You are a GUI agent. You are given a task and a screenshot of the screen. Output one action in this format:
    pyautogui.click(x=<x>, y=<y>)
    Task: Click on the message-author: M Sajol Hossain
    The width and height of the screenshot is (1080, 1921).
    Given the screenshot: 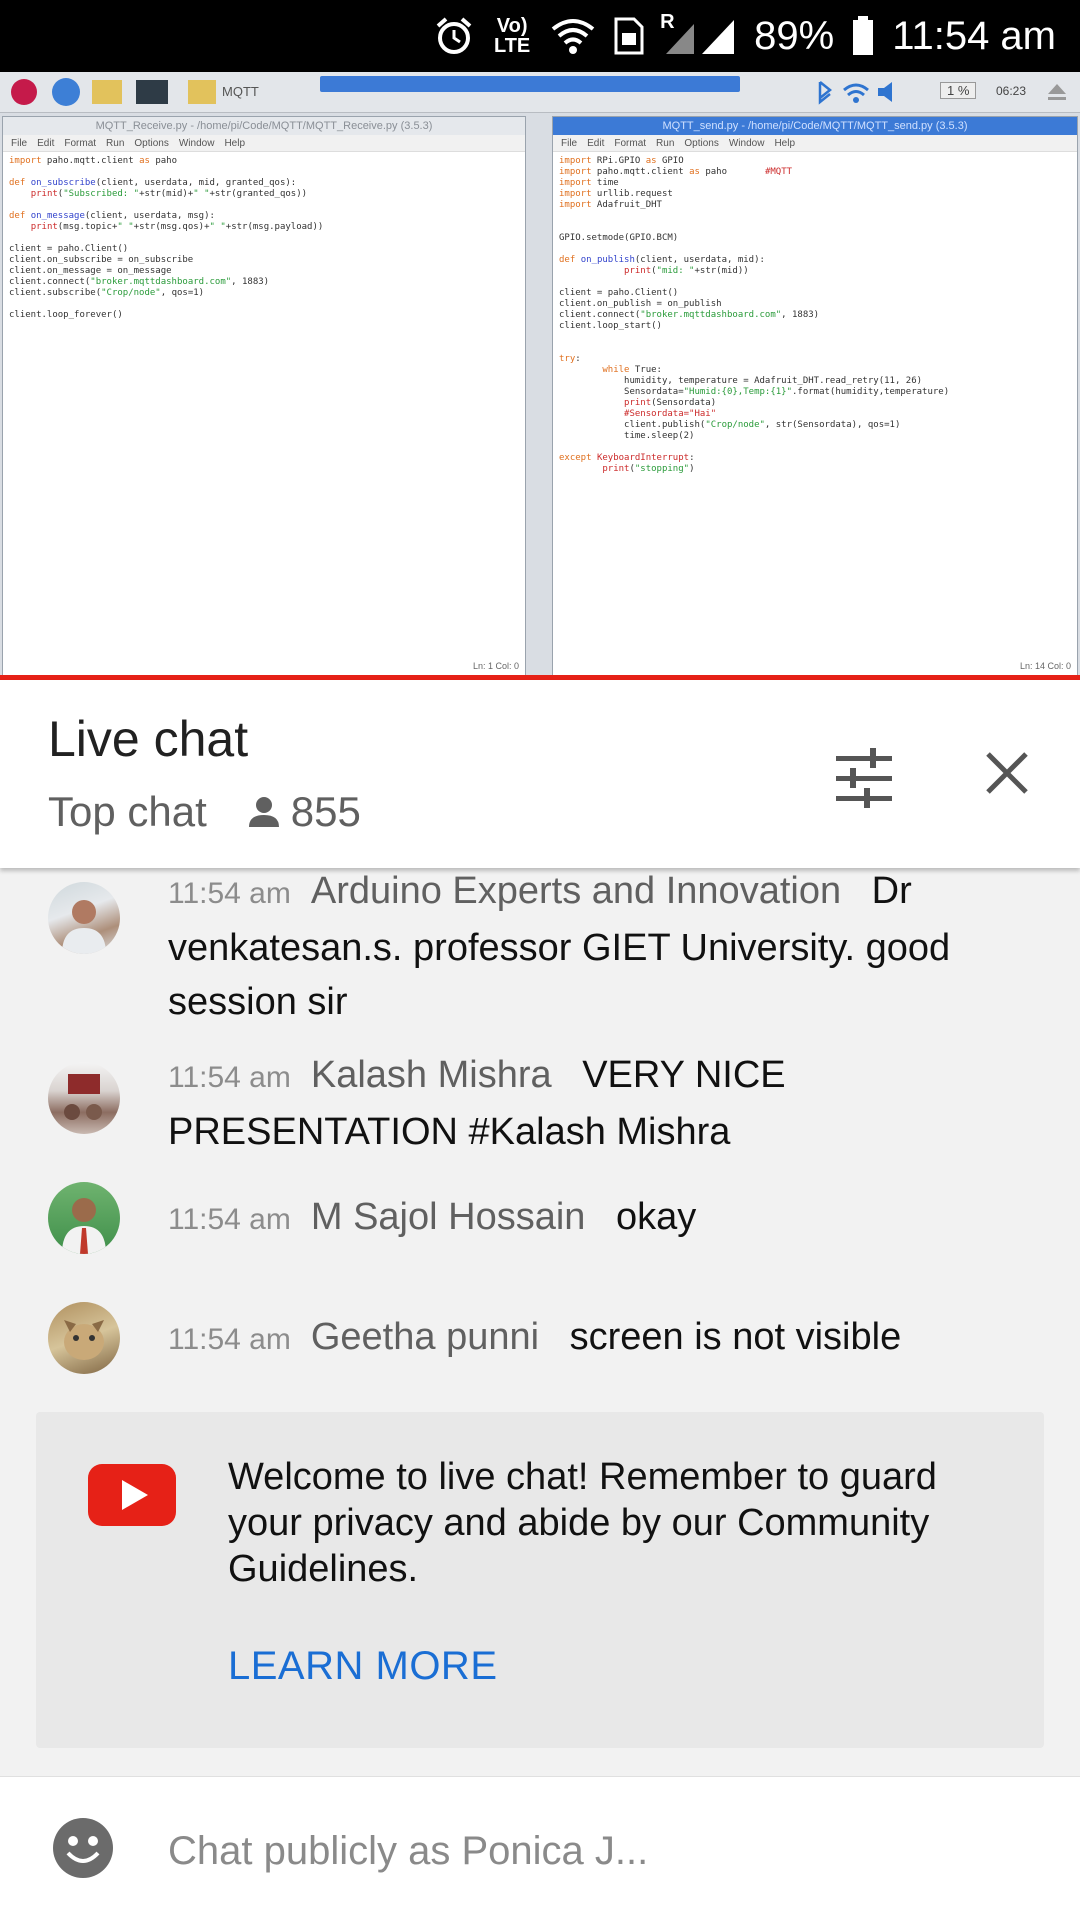 What is the action you would take?
    pyautogui.click(x=448, y=1217)
    